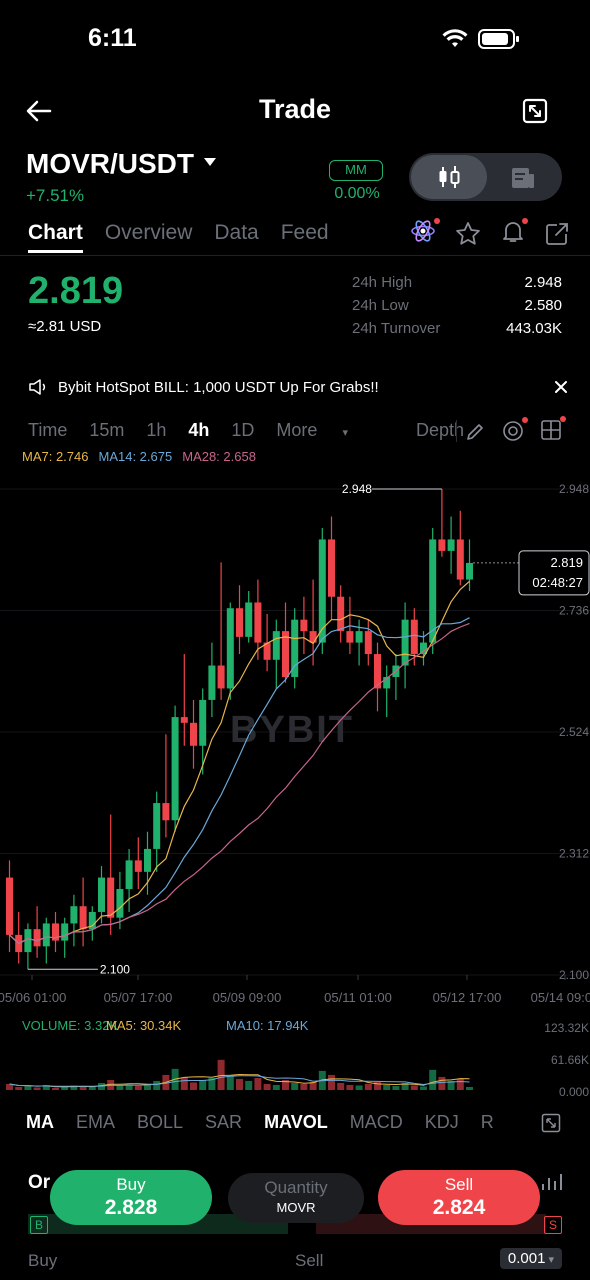 The height and width of the screenshot is (1280, 590). I want to click on indicator-settings-button, so click(514, 432).